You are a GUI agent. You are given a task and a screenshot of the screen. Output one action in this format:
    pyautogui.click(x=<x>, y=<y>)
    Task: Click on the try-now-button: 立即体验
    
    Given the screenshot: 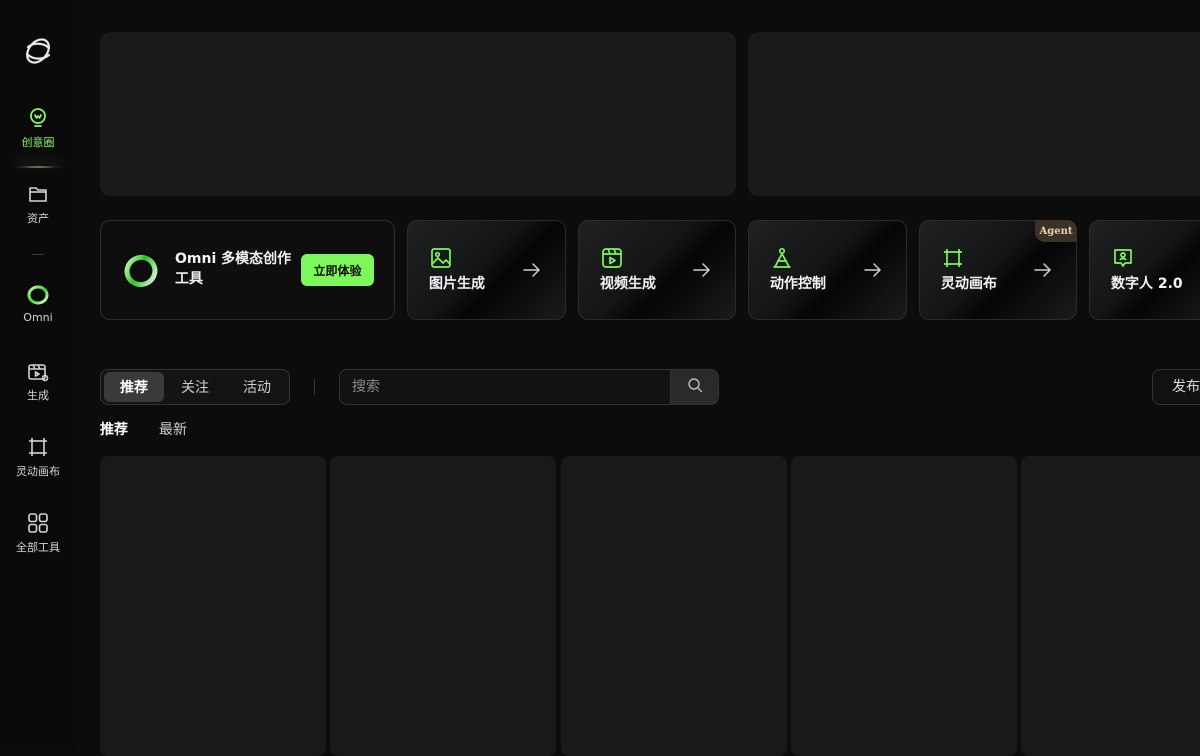 What is the action you would take?
    pyautogui.click(x=337, y=270)
    